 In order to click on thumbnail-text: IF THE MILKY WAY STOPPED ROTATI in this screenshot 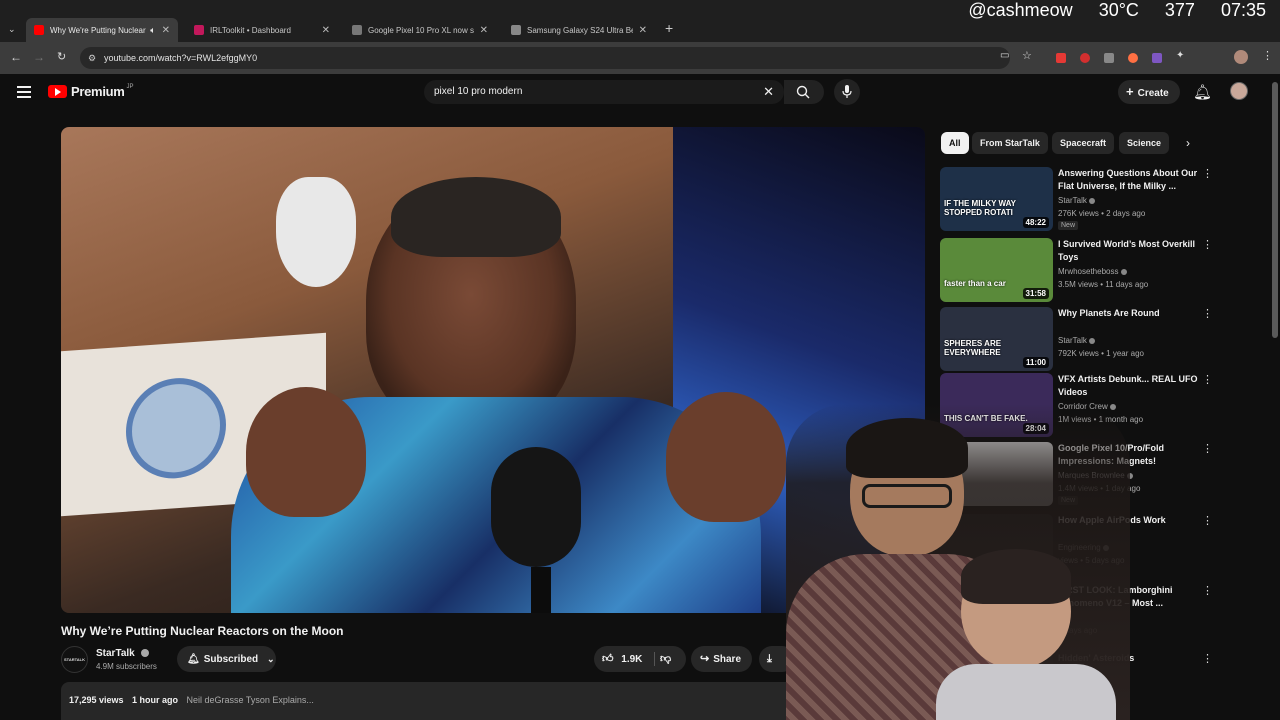, I will do `click(980, 208)`.